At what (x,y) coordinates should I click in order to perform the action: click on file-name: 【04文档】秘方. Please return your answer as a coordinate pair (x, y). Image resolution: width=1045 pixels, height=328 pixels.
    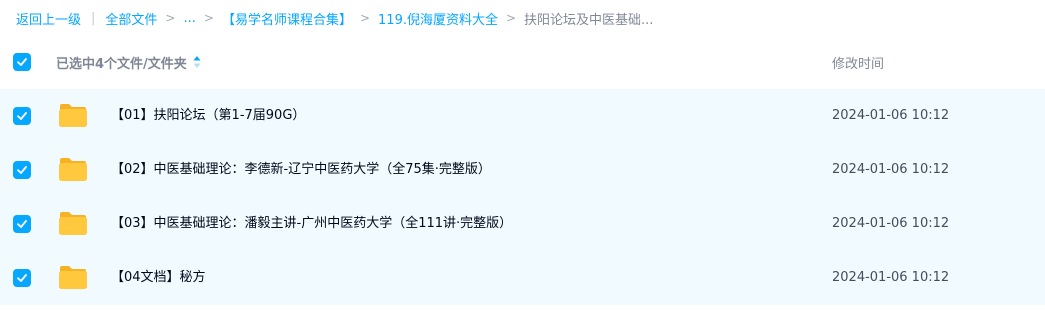
    Looking at the image, I should click on (158, 278).